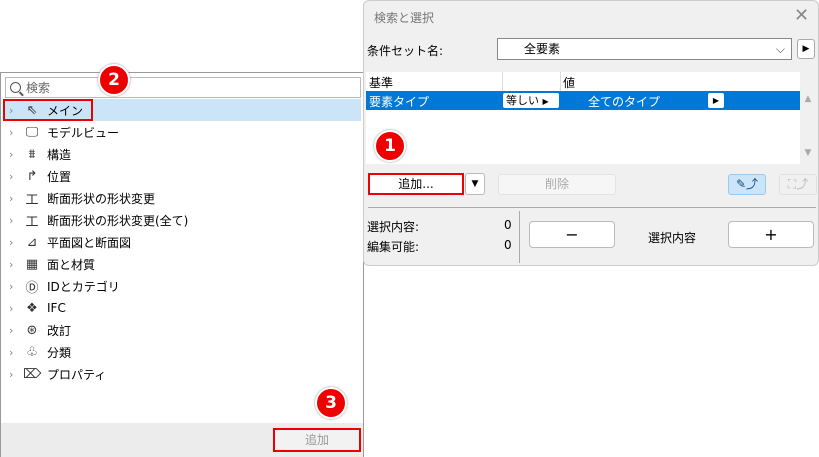 The width and height of the screenshot is (819, 457). What do you see at coordinates (399, 102) in the screenshot?
I see `criterion-cell: 要素タイプ` at bounding box center [399, 102].